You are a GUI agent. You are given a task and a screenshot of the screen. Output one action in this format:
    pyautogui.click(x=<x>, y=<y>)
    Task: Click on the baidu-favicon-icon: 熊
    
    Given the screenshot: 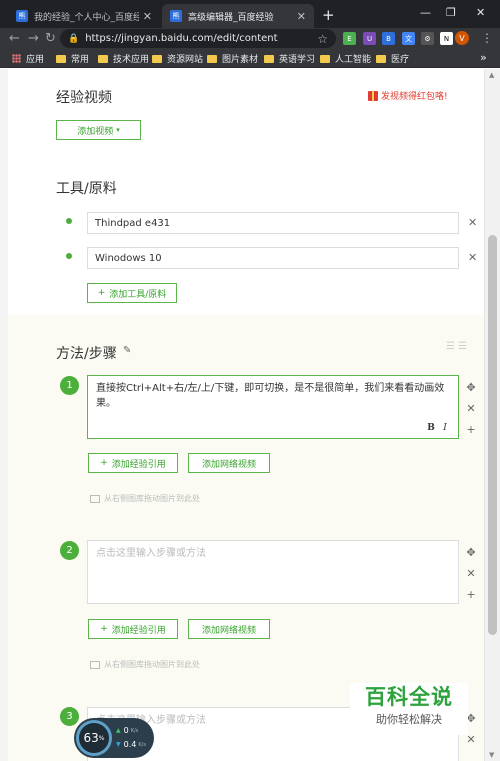 What is the action you would take?
    pyautogui.click(x=176, y=16)
    